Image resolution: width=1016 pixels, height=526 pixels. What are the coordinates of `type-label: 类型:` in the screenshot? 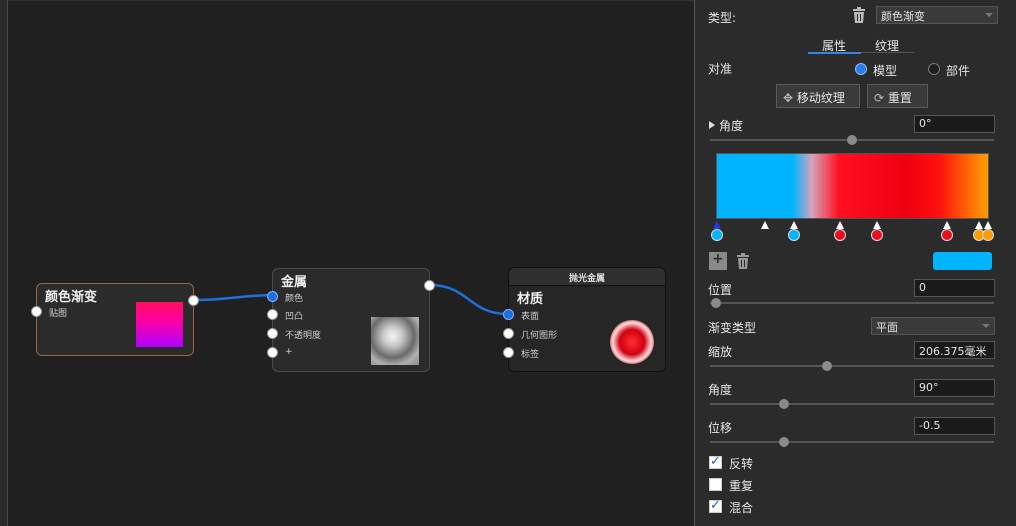 It's located at (722, 18).